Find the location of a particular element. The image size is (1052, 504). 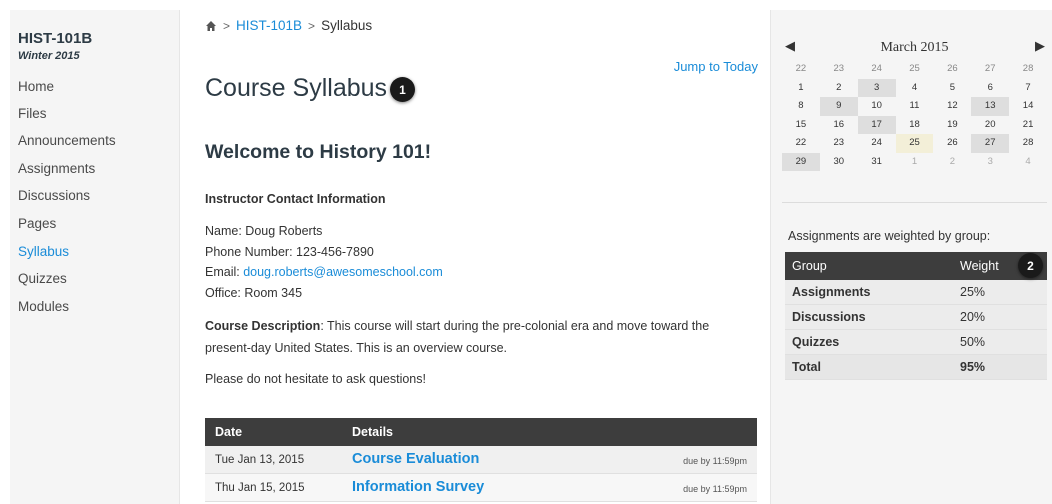

hesitate-text: Please do not hesitate to ask questions! is located at coordinates (315, 379).